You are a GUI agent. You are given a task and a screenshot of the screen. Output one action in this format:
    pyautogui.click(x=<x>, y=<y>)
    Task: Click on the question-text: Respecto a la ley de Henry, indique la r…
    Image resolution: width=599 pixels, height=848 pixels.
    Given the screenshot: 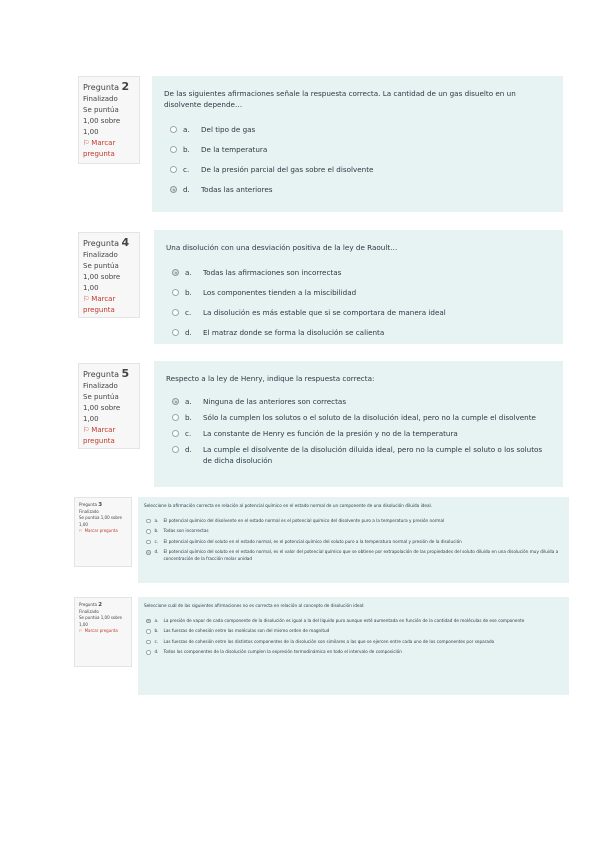 What is the action you would take?
    pyautogui.click(x=270, y=378)
    